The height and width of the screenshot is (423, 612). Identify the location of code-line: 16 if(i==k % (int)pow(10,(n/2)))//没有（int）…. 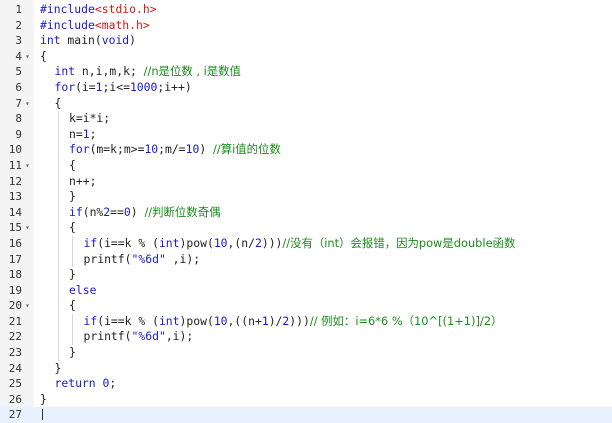
(306, 243).